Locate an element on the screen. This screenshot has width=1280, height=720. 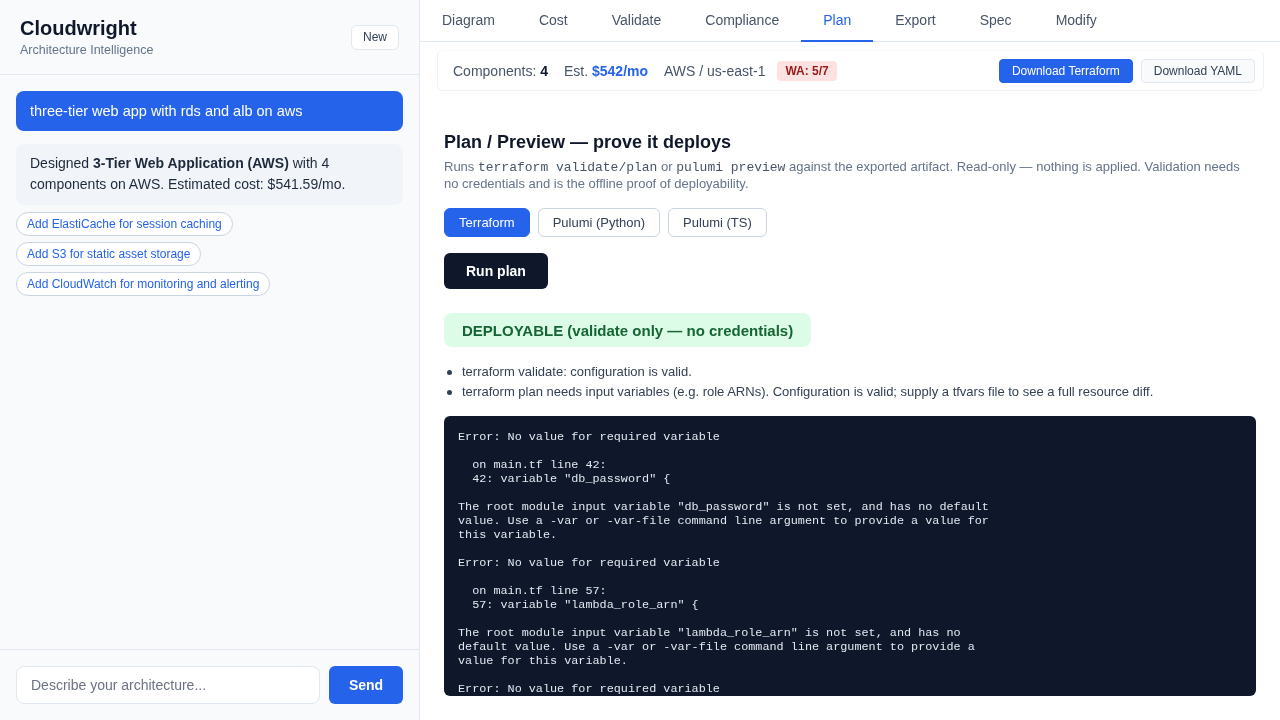
tab: Export is located at coordinates (915, 21).